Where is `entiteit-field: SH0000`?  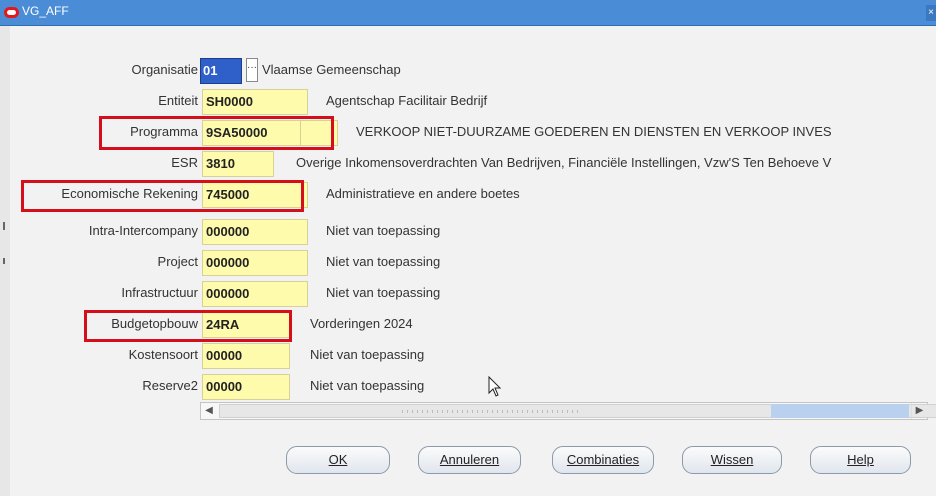 entiteit-field: SH0000 is located at coordinates (255, 102).